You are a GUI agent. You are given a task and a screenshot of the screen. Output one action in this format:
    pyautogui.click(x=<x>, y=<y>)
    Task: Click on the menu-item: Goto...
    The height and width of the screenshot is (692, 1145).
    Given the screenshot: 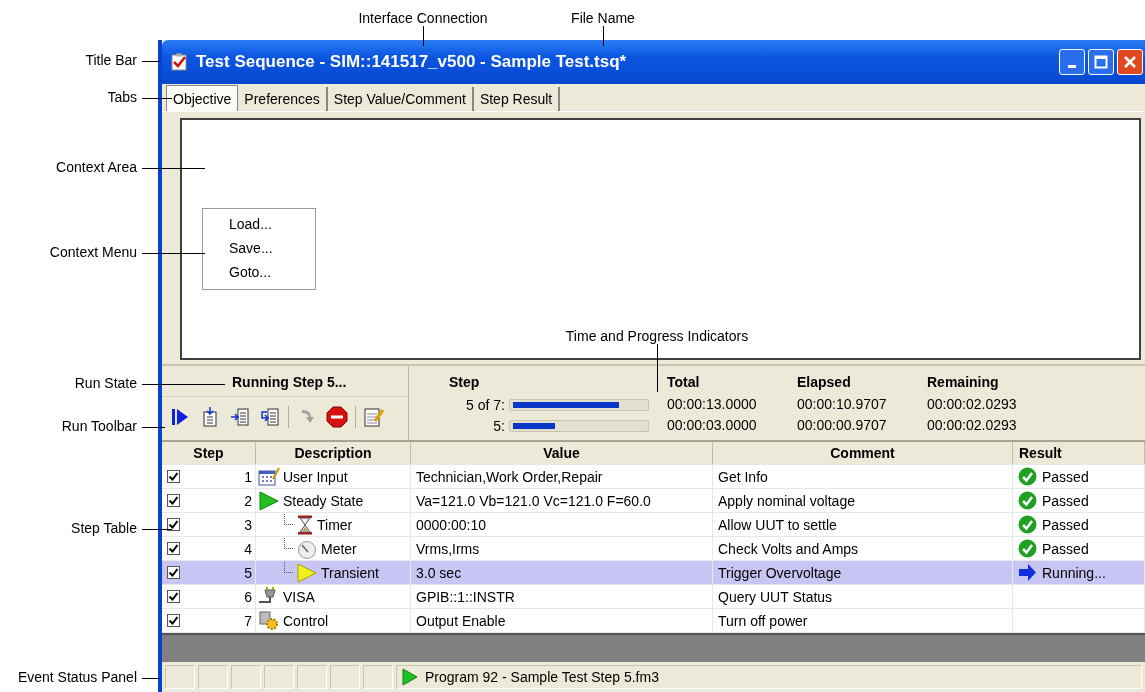 What is the action you would take?
    pyautogui.click(x=259, y=273)
    